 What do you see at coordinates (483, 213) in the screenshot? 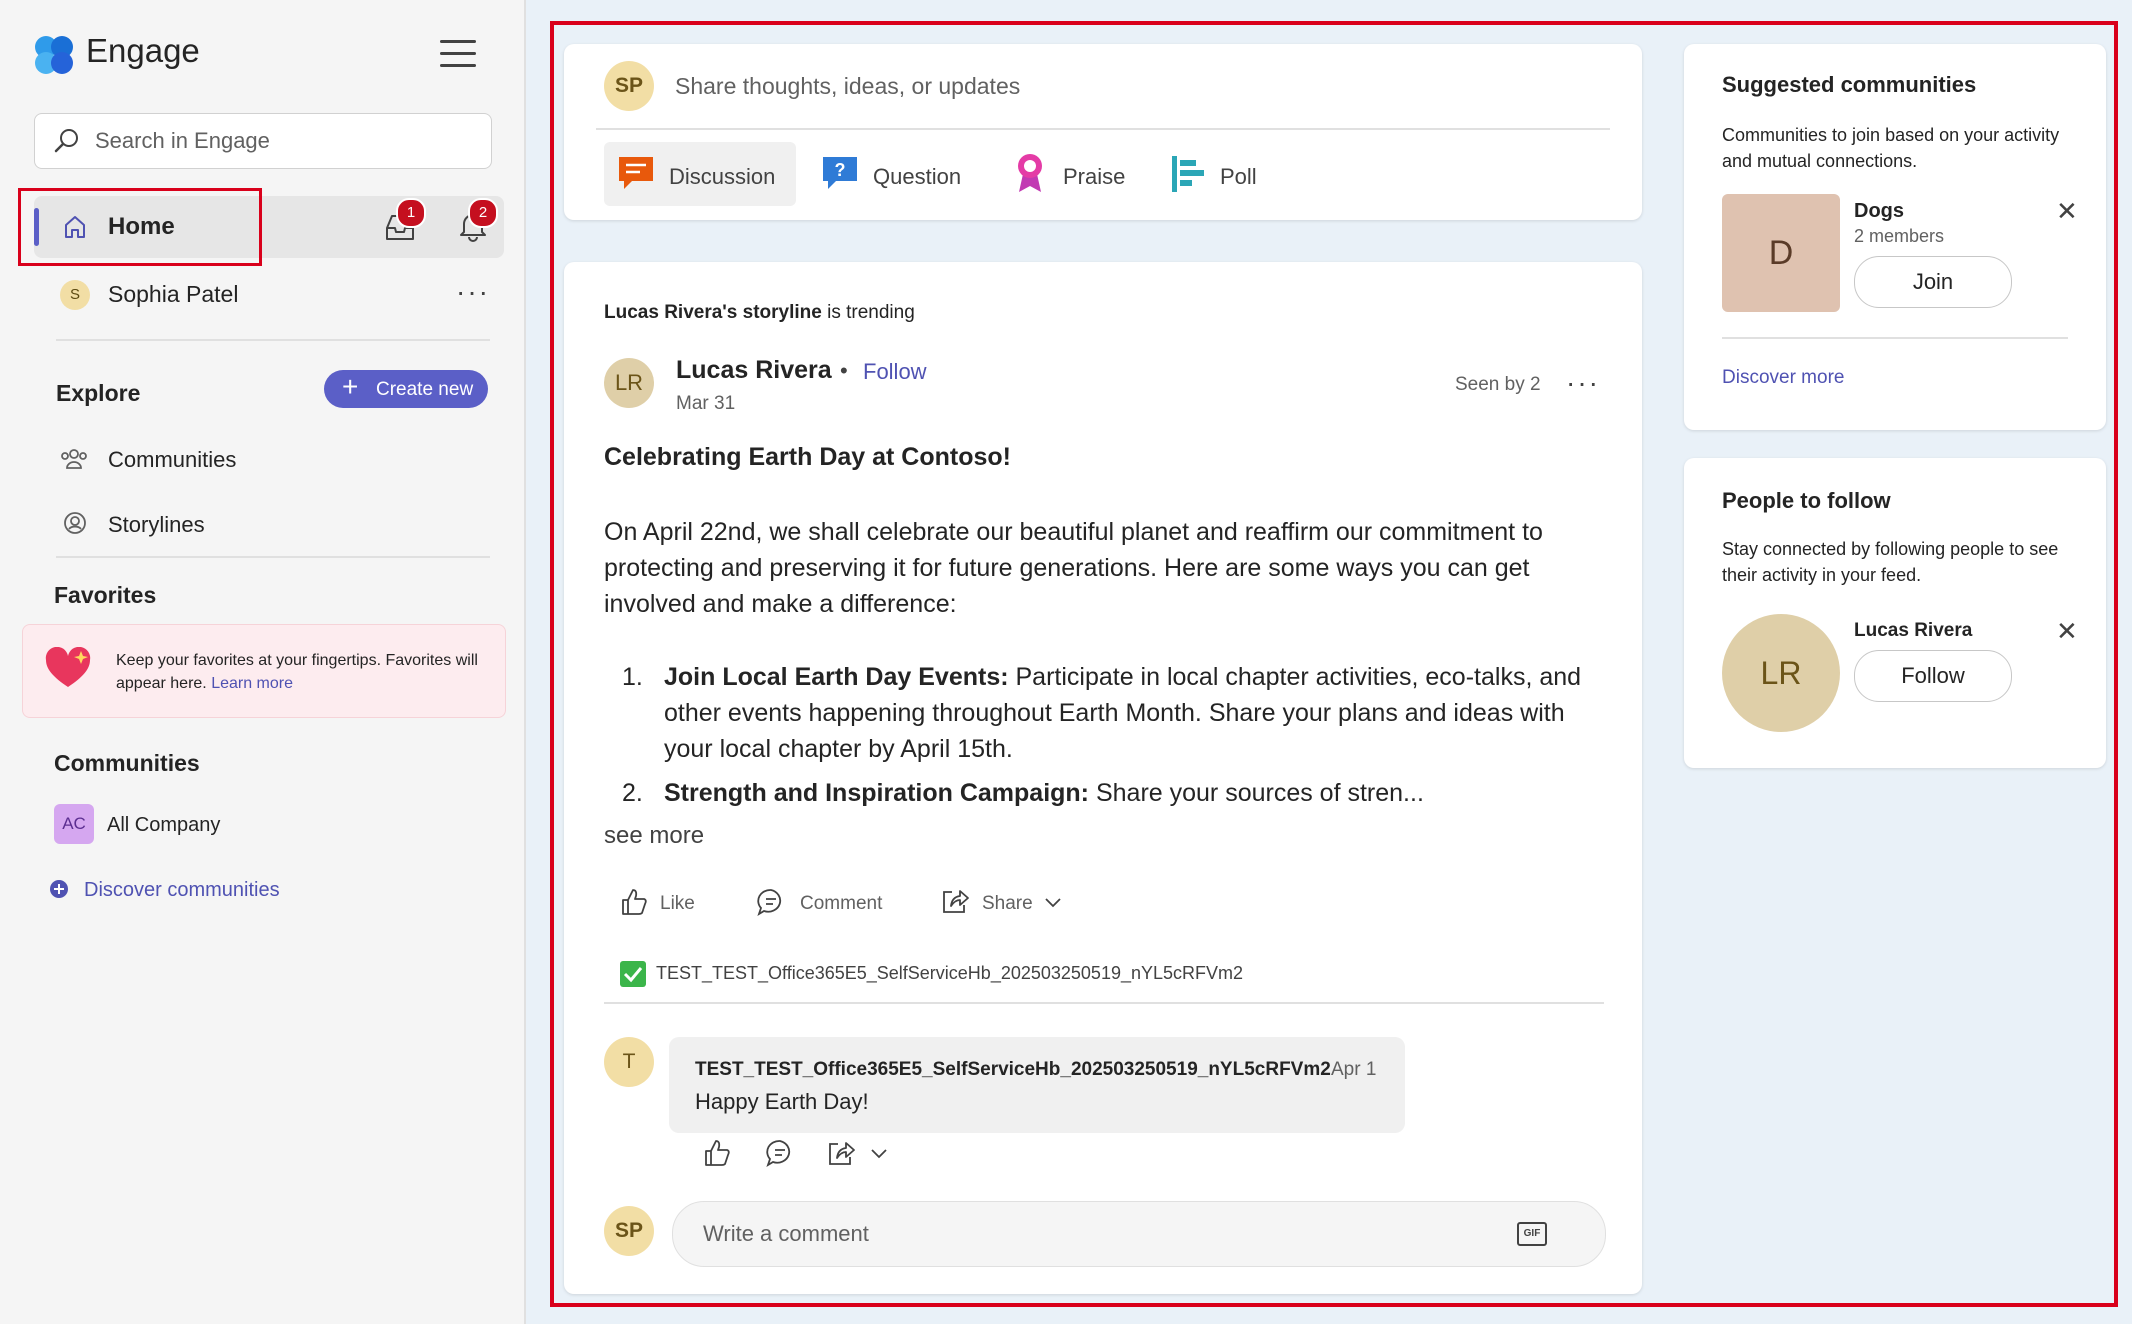
I see `notifications-badge: 2` at bounding box center [483, 213].